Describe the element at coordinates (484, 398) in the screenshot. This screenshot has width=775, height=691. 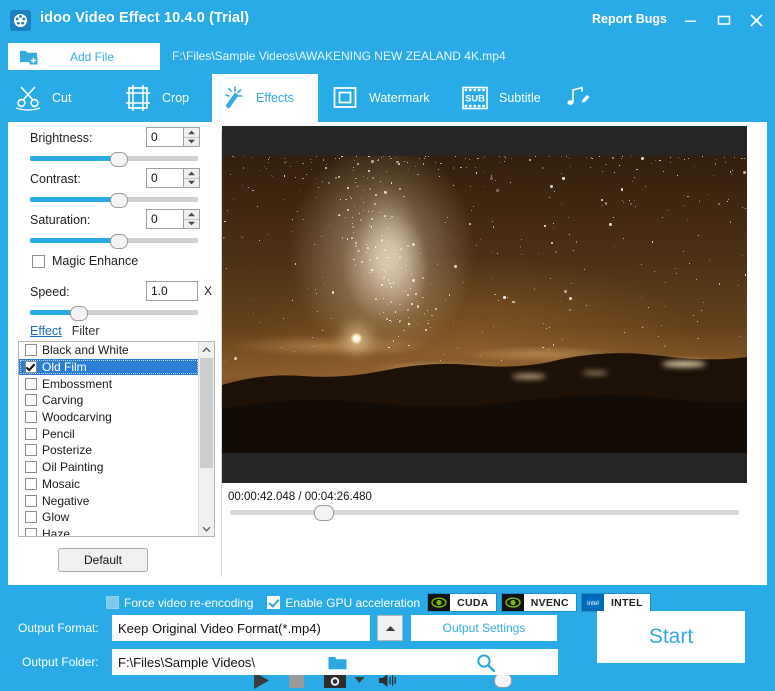
I see `hill-silhouette` at that location.